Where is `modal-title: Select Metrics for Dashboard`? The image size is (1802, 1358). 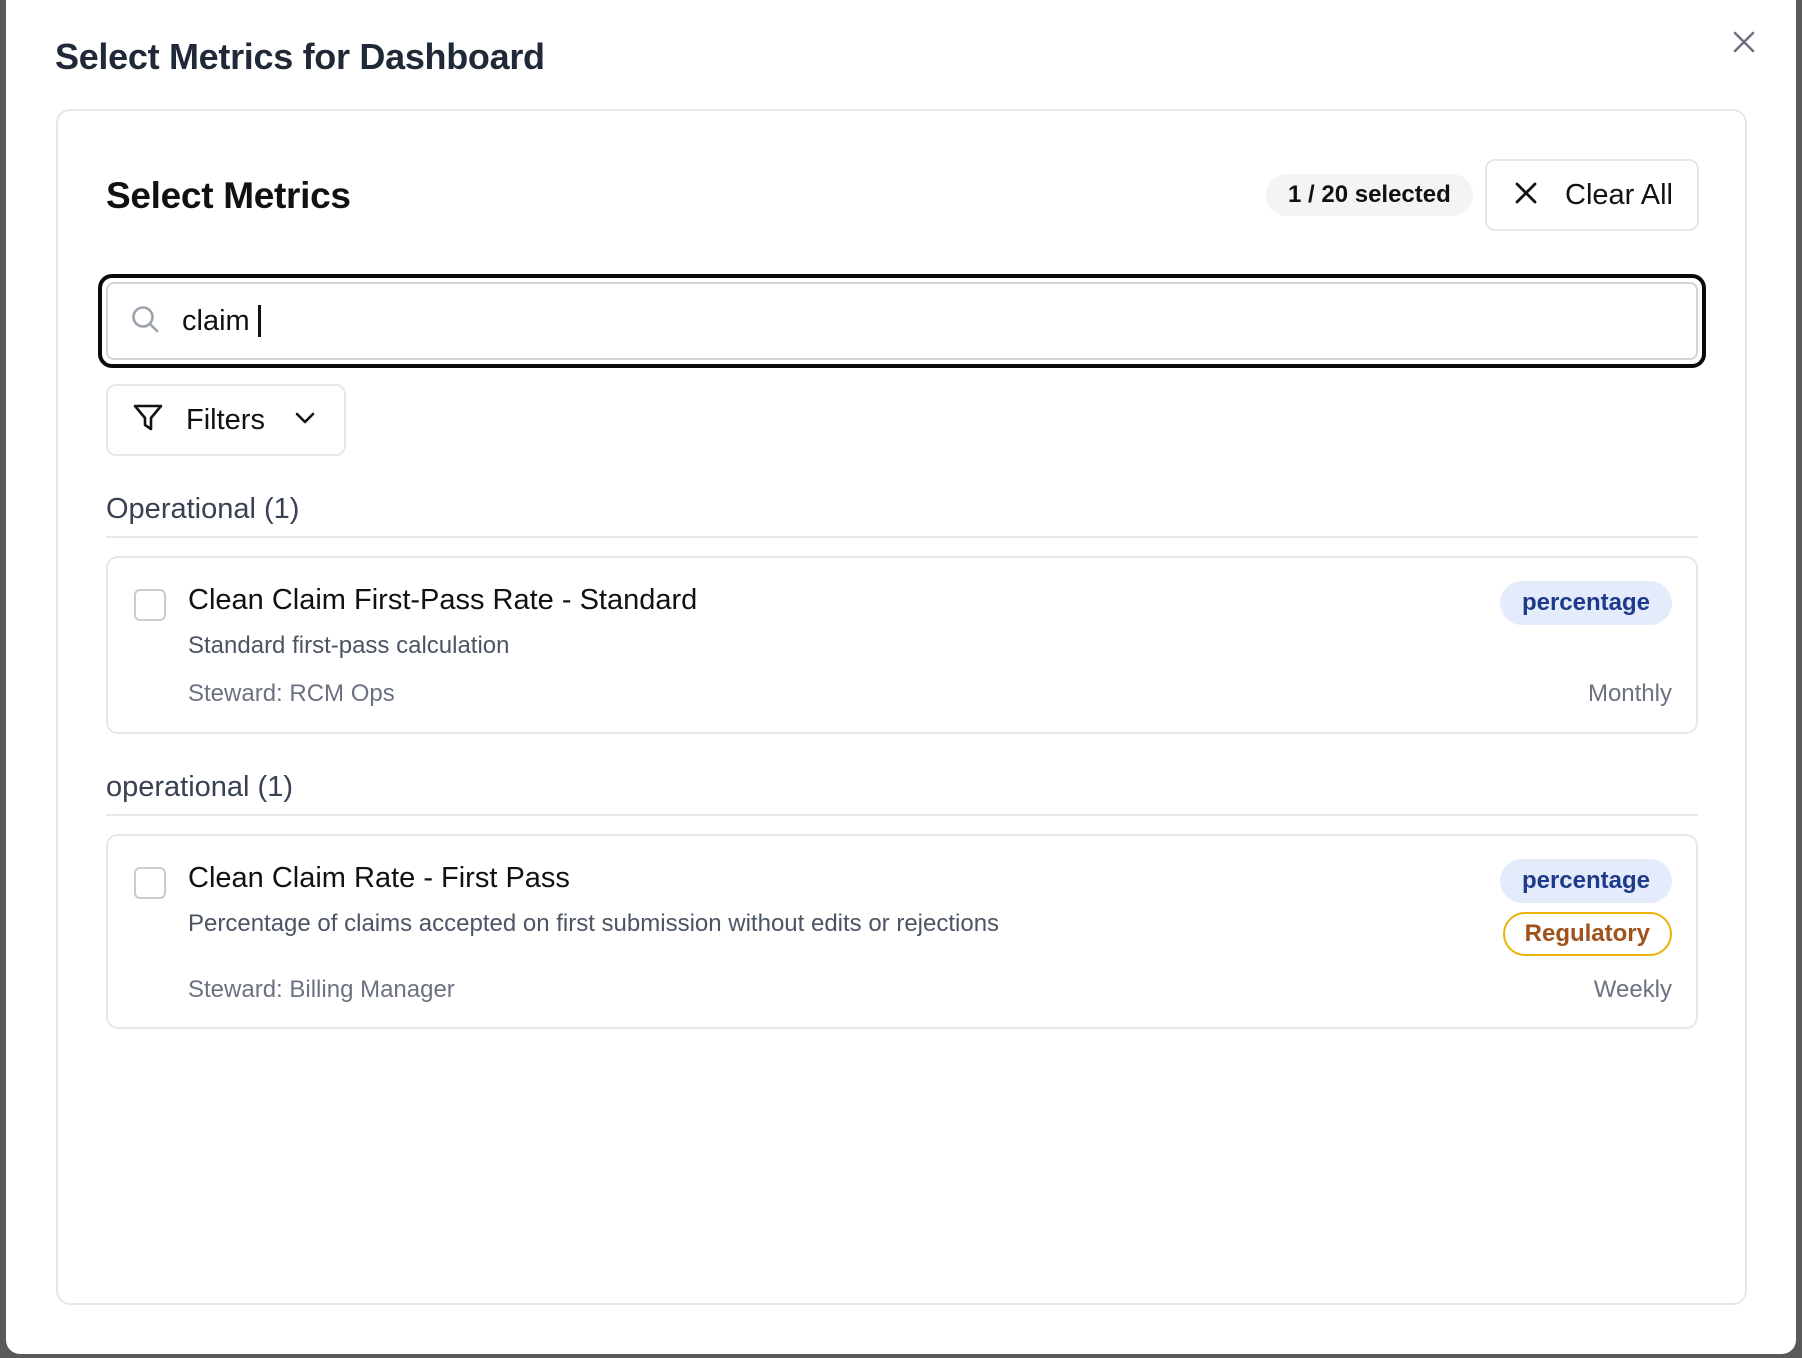 modal-title: Select Metrics for Dashboard is located at coordinates (300, 56).